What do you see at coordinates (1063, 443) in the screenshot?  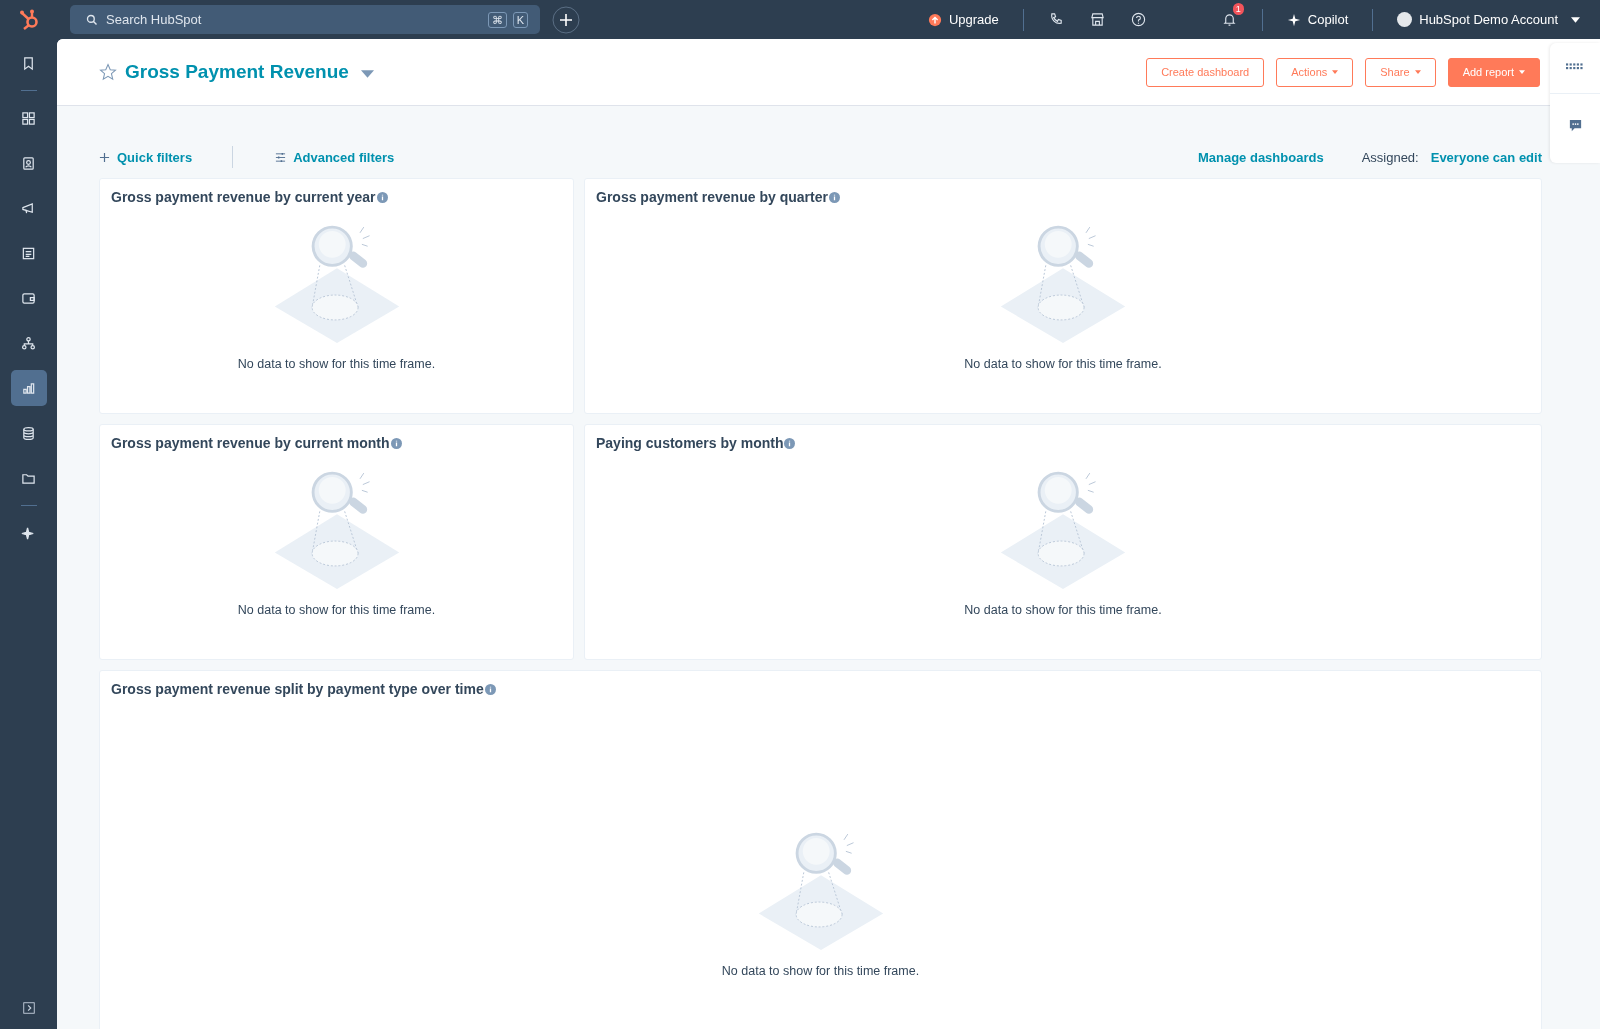 I see `report-title: Paying customers by month` at bounding box center [1063, 443].